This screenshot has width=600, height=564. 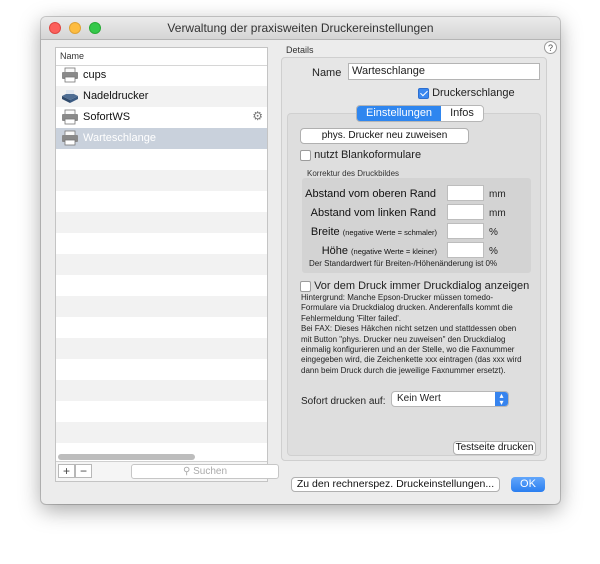 What do you see at coordinates (305, 155) in the screenshot?
I see `blank-forms-checkbox` at bounding box center [305, 155].